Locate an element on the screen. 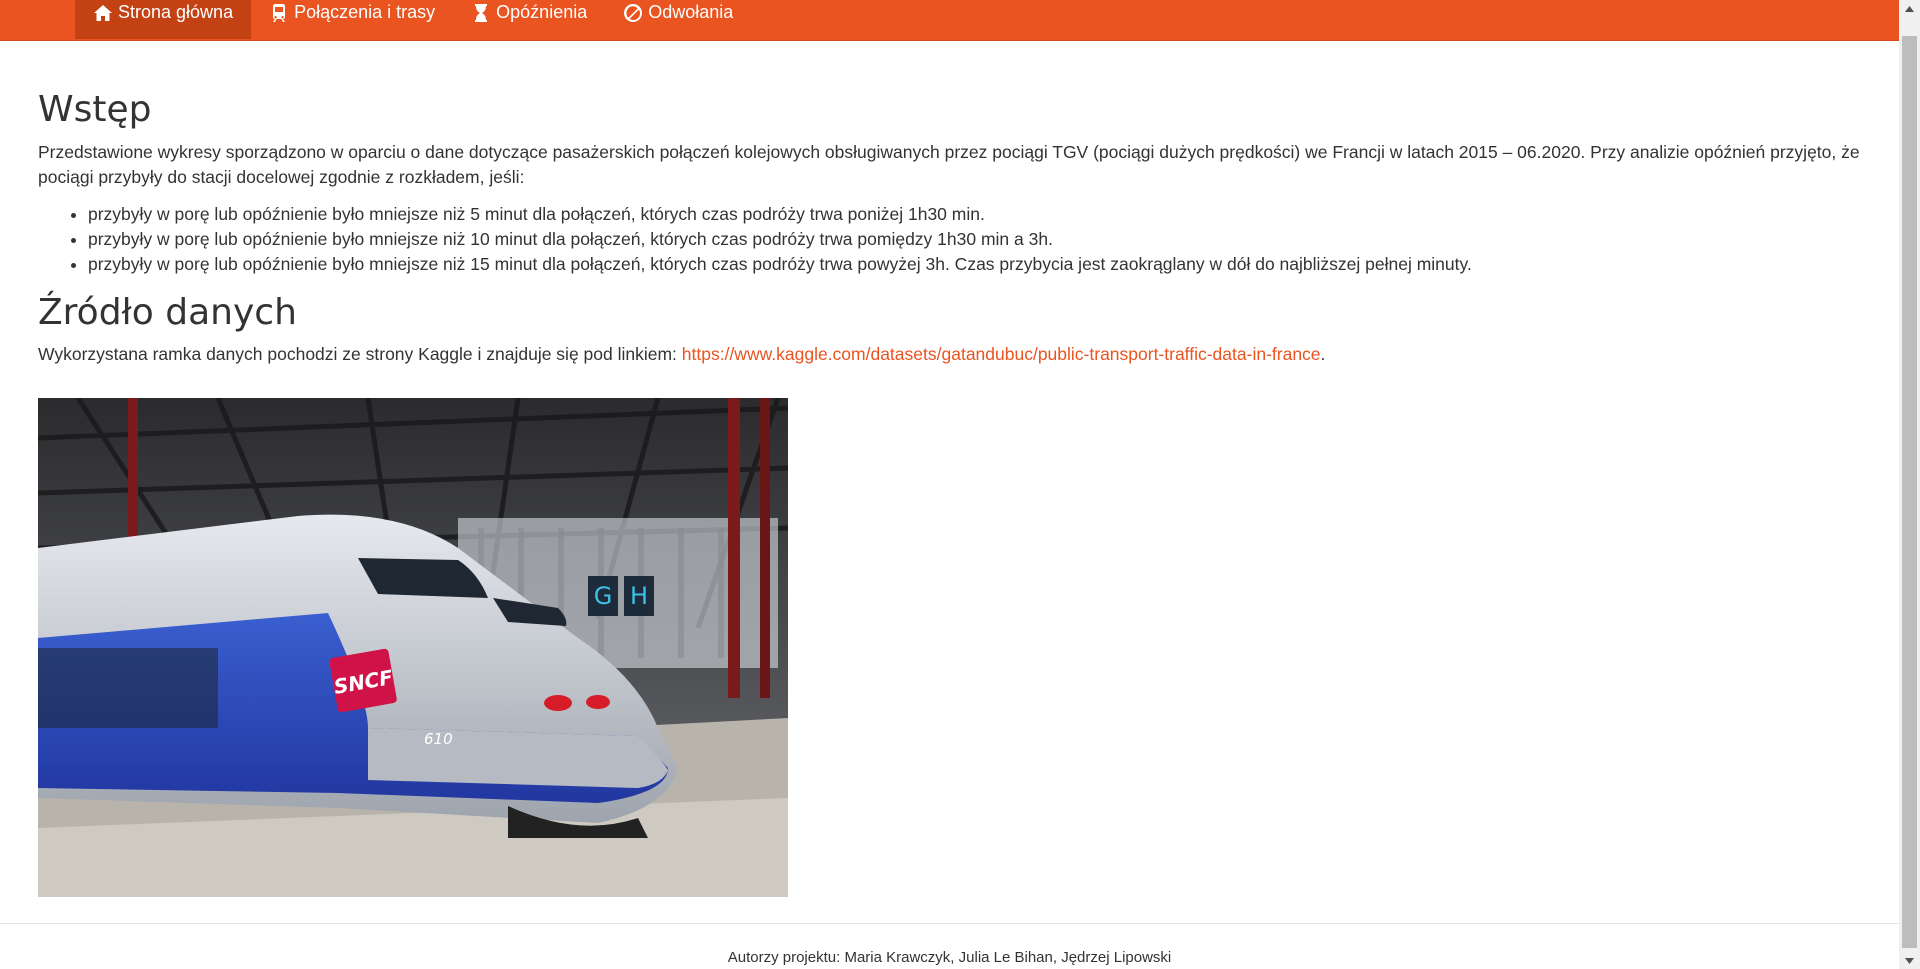  intro-heading: Wstęp is located at coordinates (95, 109).